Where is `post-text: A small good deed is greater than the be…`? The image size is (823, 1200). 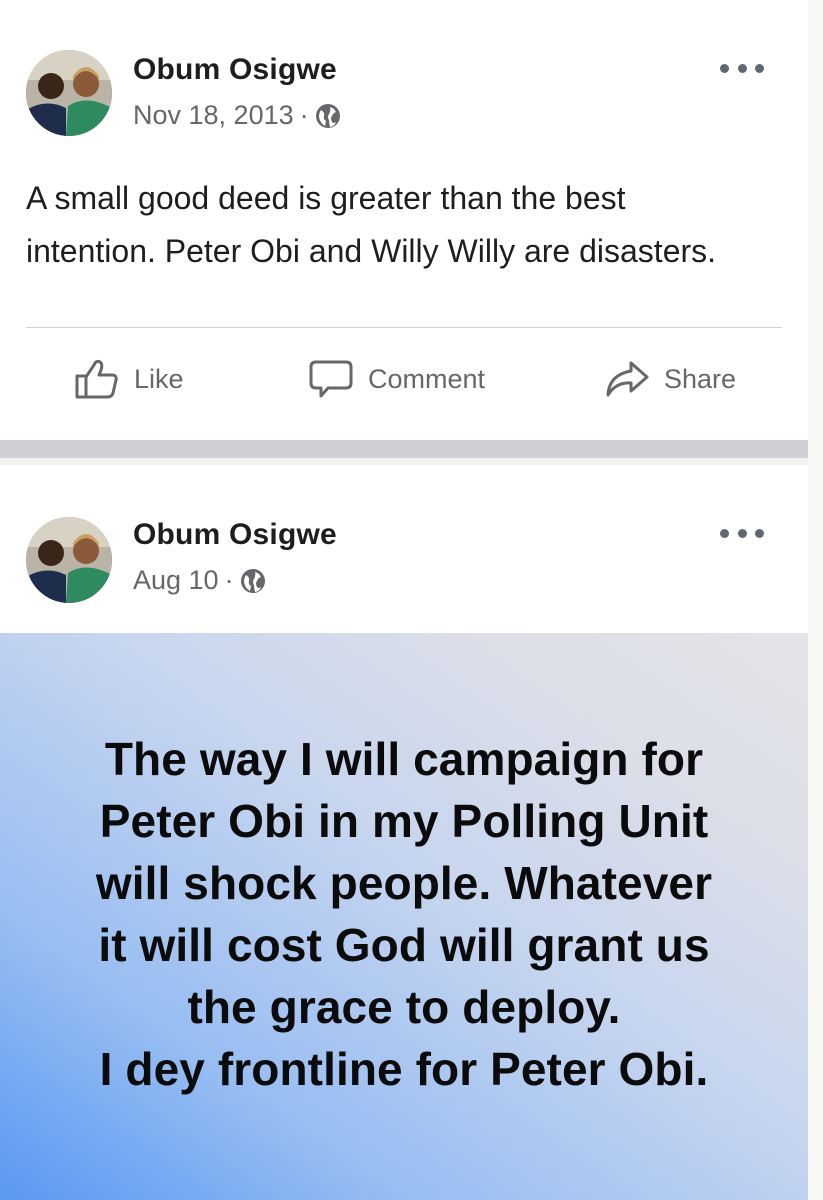 post-text: A small good deed is greater than the be… is located at coordinates (371, 224).